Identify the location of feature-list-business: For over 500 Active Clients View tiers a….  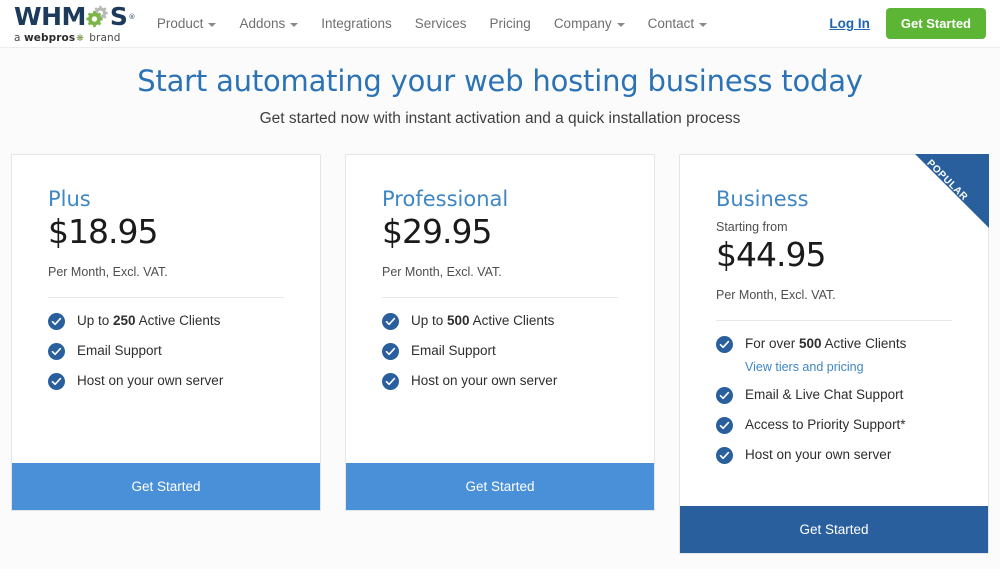
(834, 400).